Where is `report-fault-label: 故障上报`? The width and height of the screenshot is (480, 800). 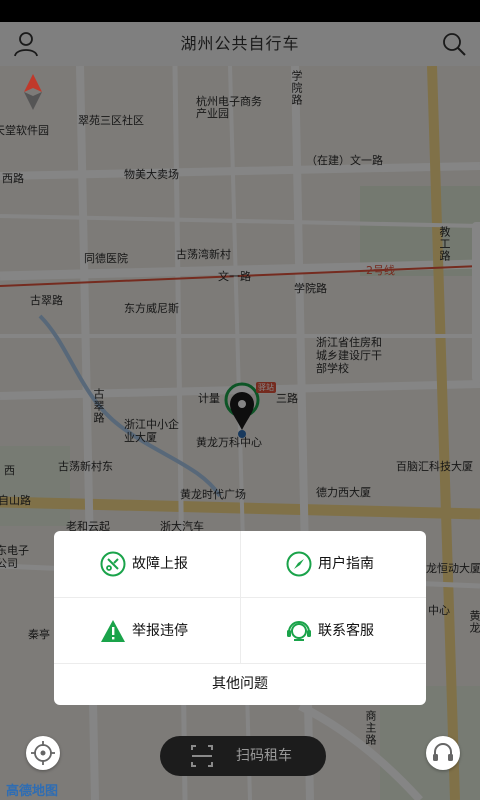 report-fault-label: 故障上报 is located at coordinates (160, 564).